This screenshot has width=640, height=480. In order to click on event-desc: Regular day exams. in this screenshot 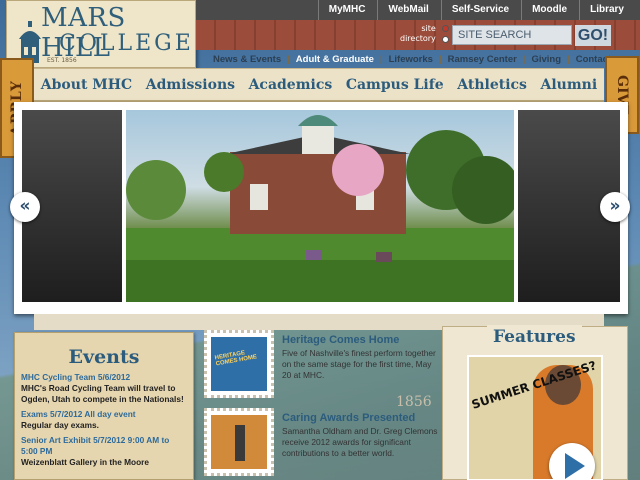, I will do `click(60, 425)`.